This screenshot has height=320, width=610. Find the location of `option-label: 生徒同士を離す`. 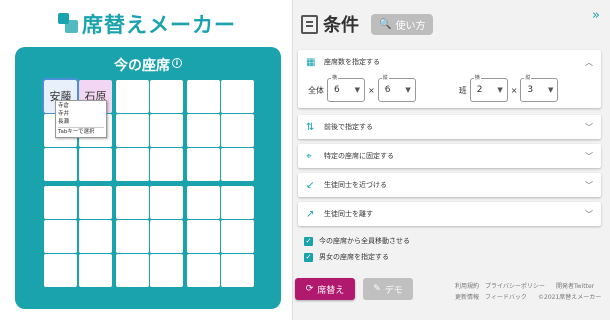

option-label: 生徒同士を離す is located at coordinates (348, 214).